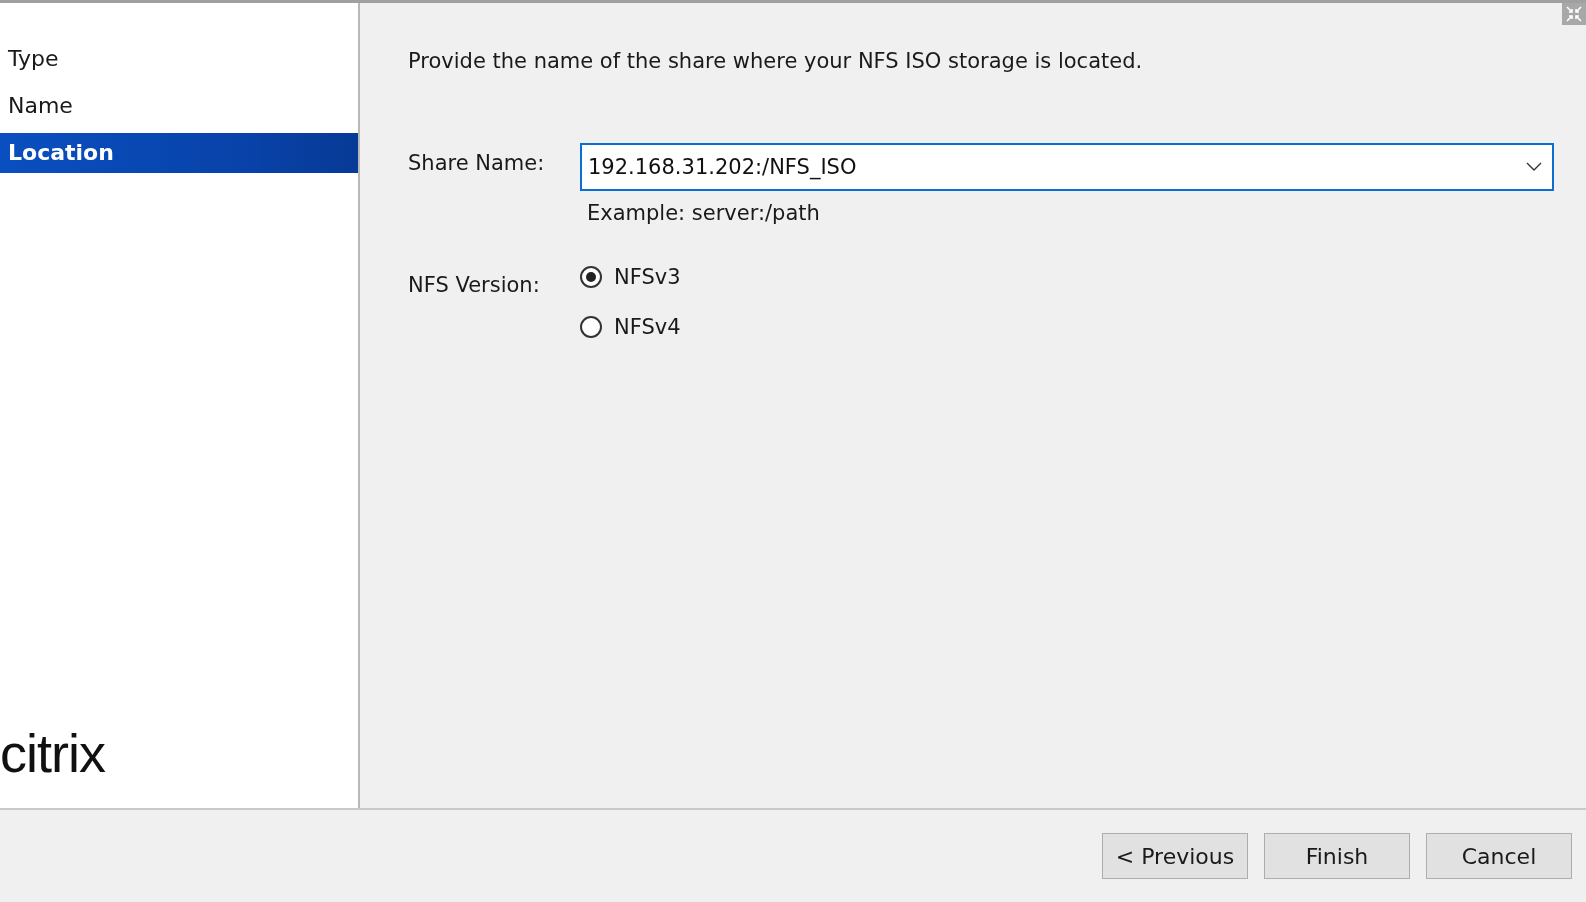 This screenshot has width=1586, height=902. I want to click on sidebar-item: Name, so click(179, 106).